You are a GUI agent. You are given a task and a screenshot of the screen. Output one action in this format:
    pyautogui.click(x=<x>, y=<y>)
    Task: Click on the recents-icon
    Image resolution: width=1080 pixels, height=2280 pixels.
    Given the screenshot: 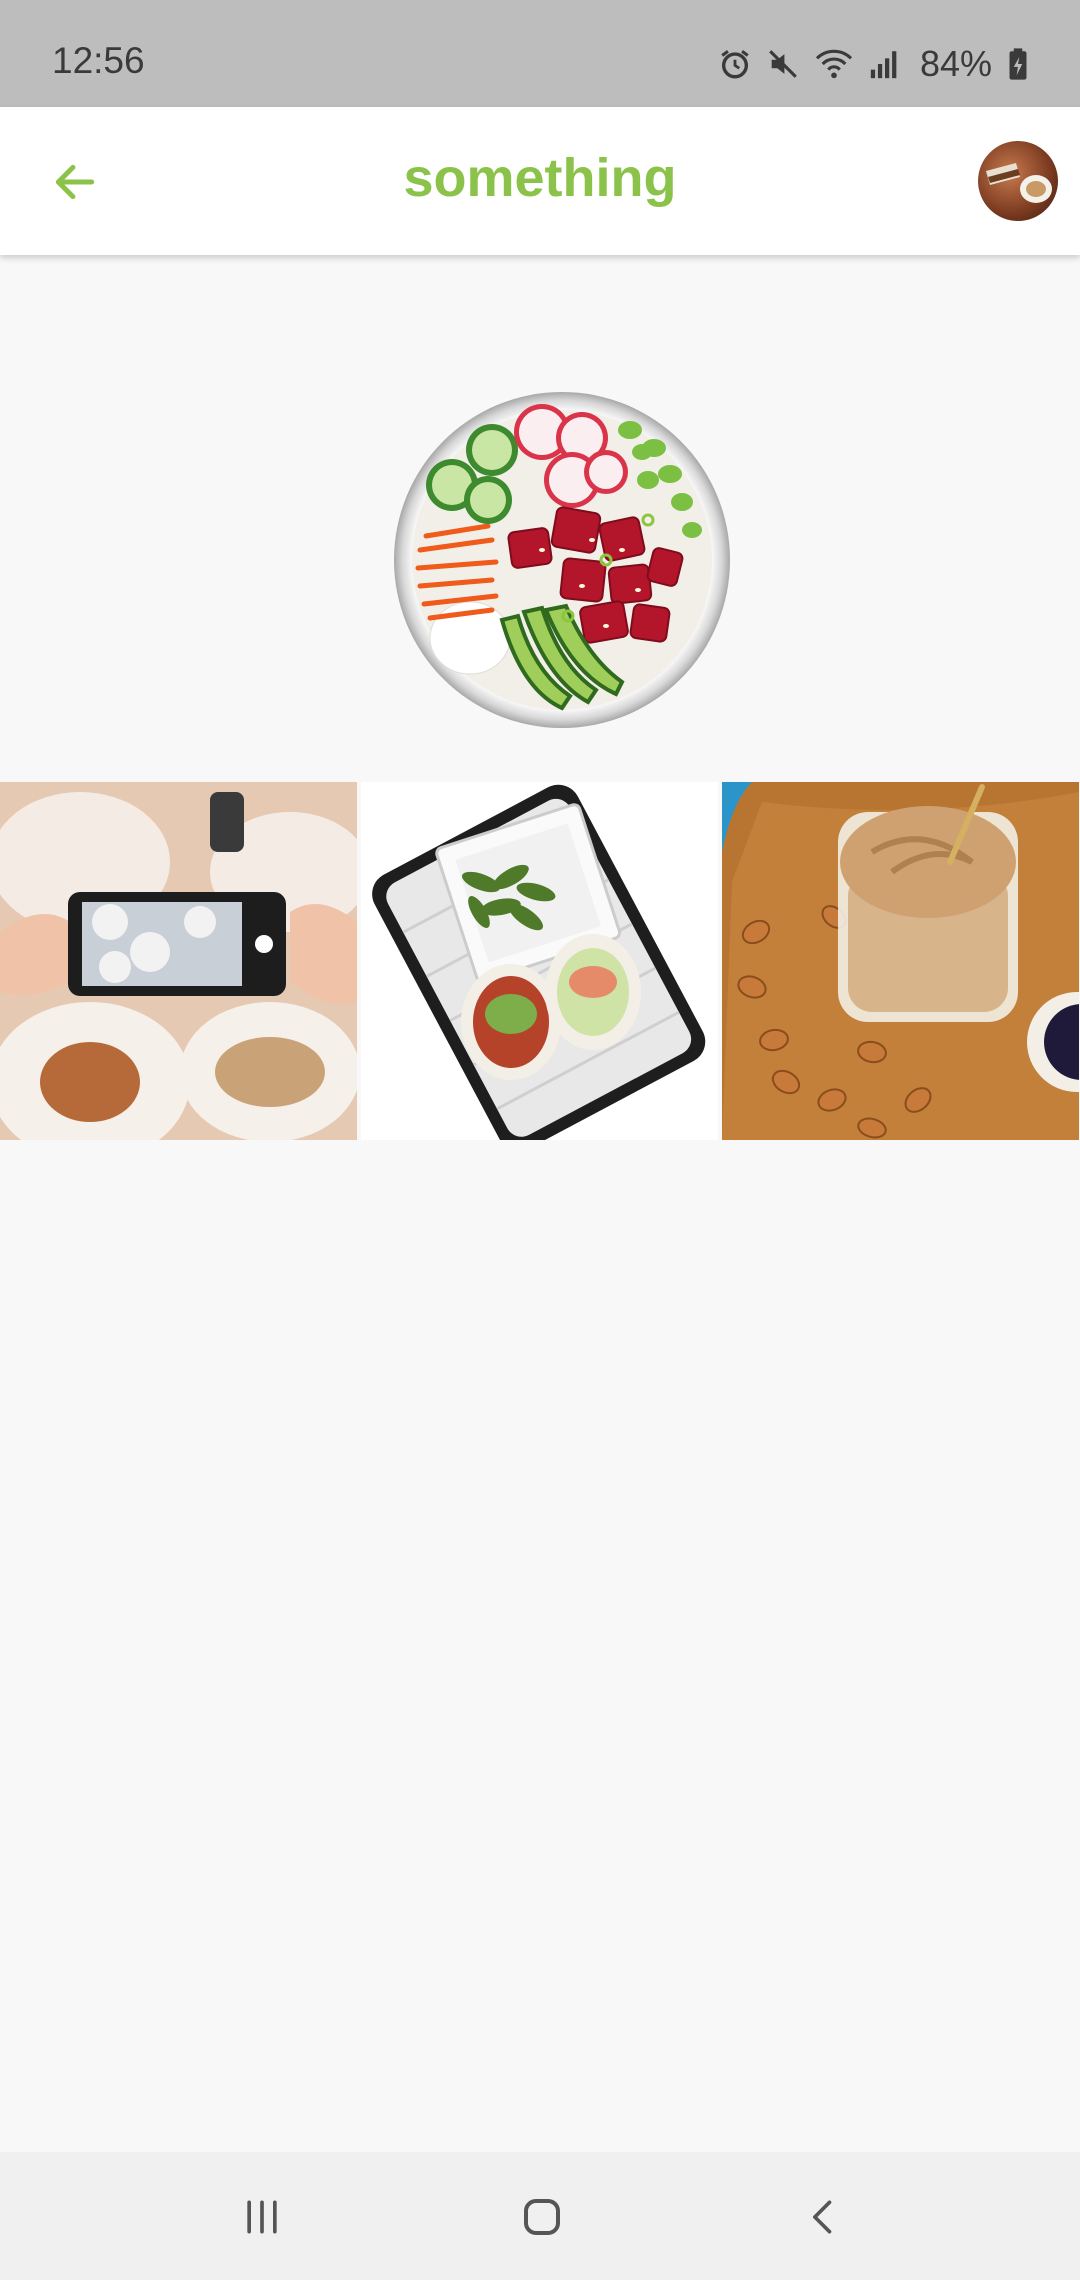 What is the action you would take?
    pyautogui.click(x=262, y=2217)
    